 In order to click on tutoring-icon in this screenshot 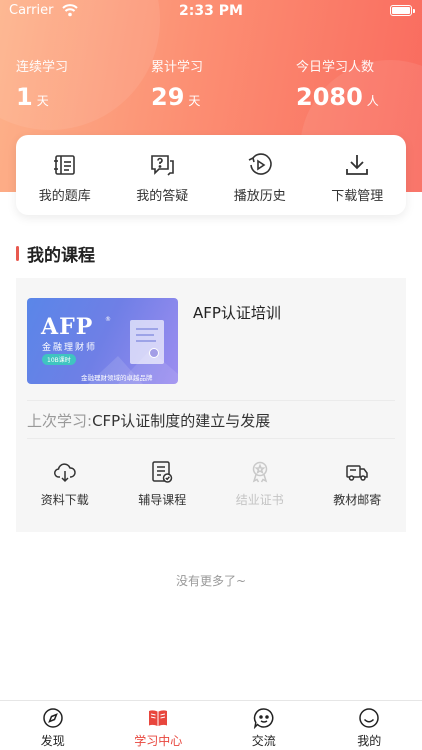, I will do `click(162, 472)`.